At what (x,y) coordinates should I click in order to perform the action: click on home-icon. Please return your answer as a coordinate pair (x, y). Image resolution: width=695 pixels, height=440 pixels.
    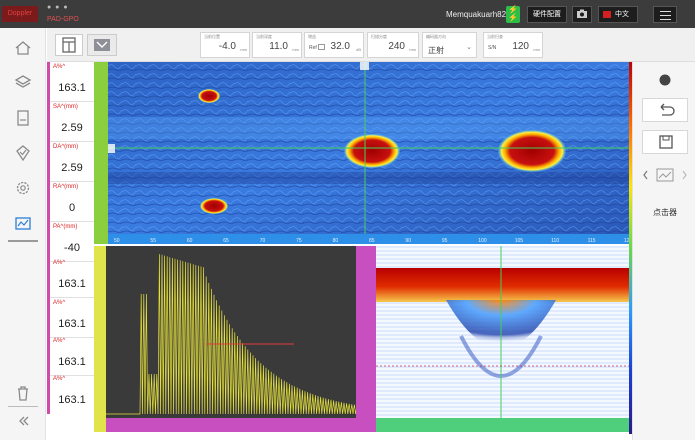
    Looking at the image, I should click on (23, 48).